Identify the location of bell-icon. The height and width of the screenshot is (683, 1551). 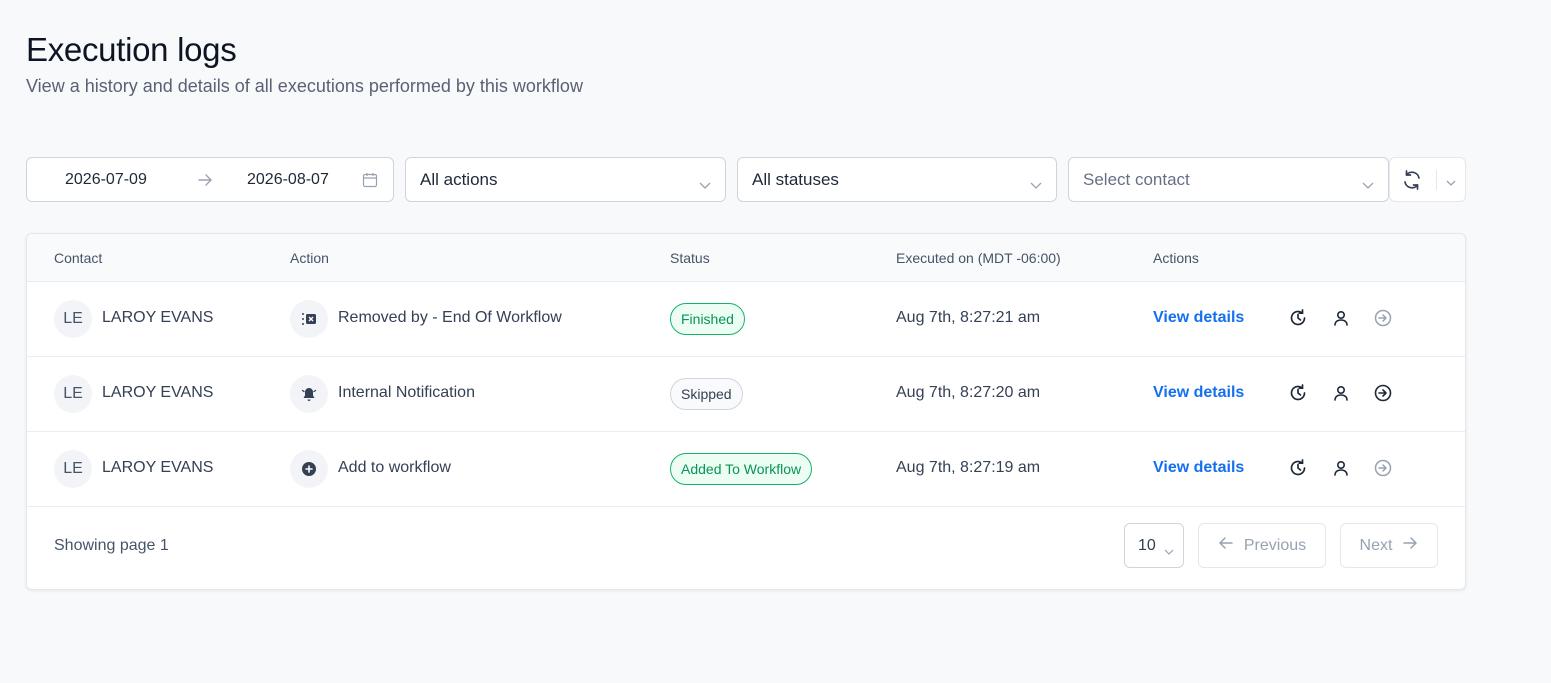
(309, 394).